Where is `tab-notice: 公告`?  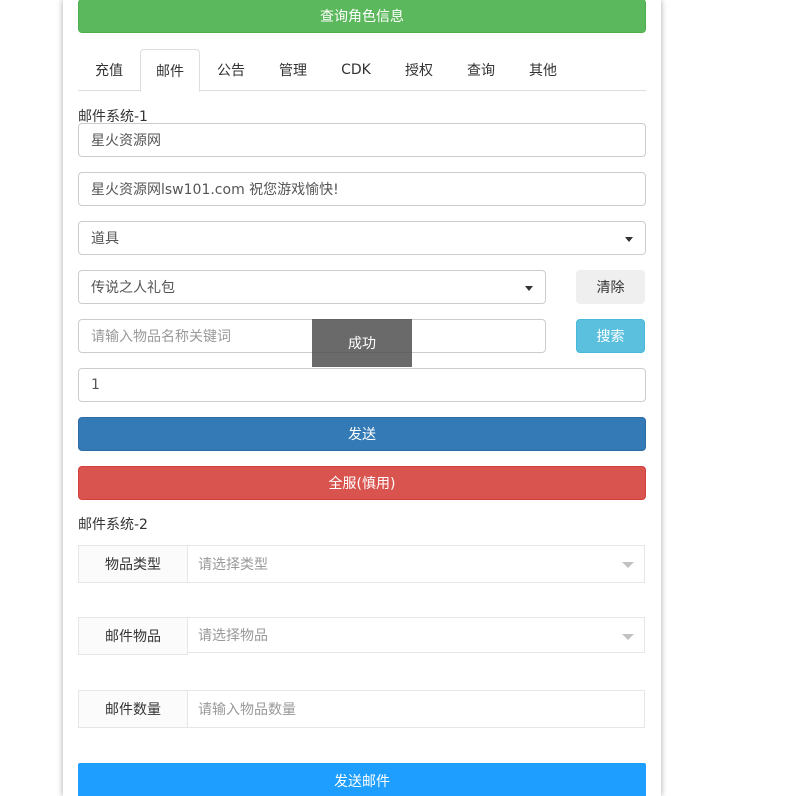
tab-notice: 公告 is located at coordinates (231, 70).